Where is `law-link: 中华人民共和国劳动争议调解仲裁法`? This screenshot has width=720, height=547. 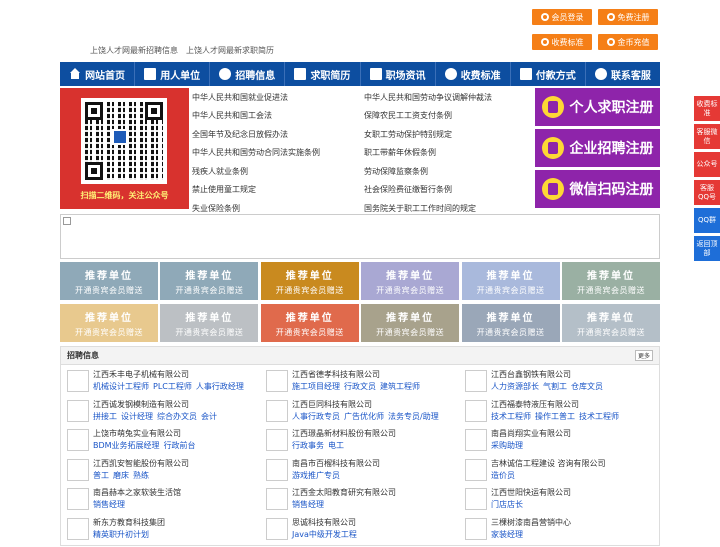 law-link: 中华人民共和国劳动争议调解仲裁法 is located at coordinates (448, 97).